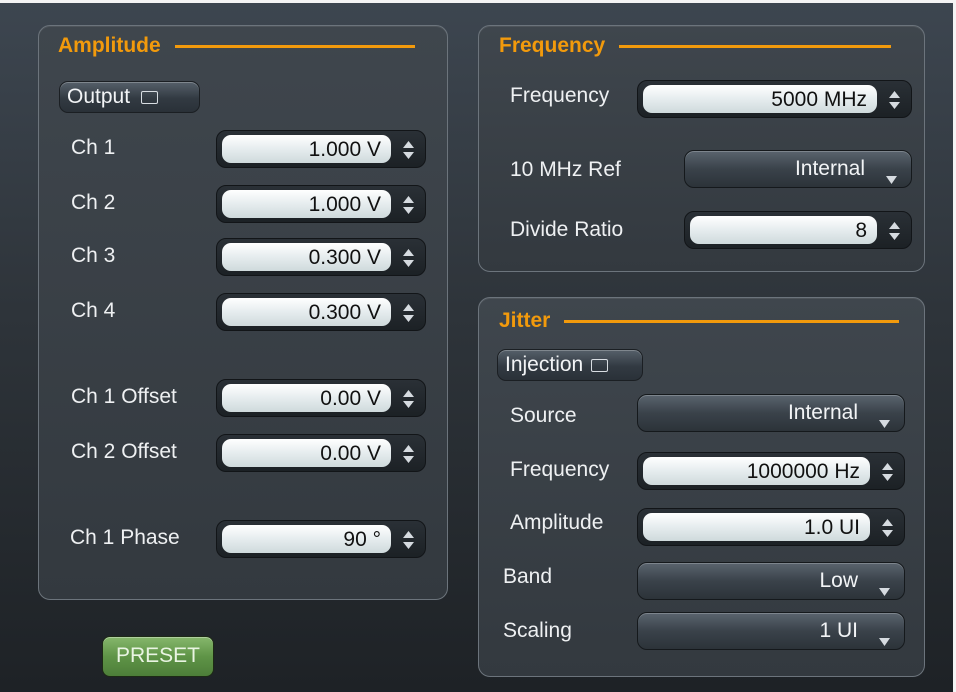 The width and height of the screenshot is (956, 692). I want to click on ch1-label: Ch 1, so click(93, 147).